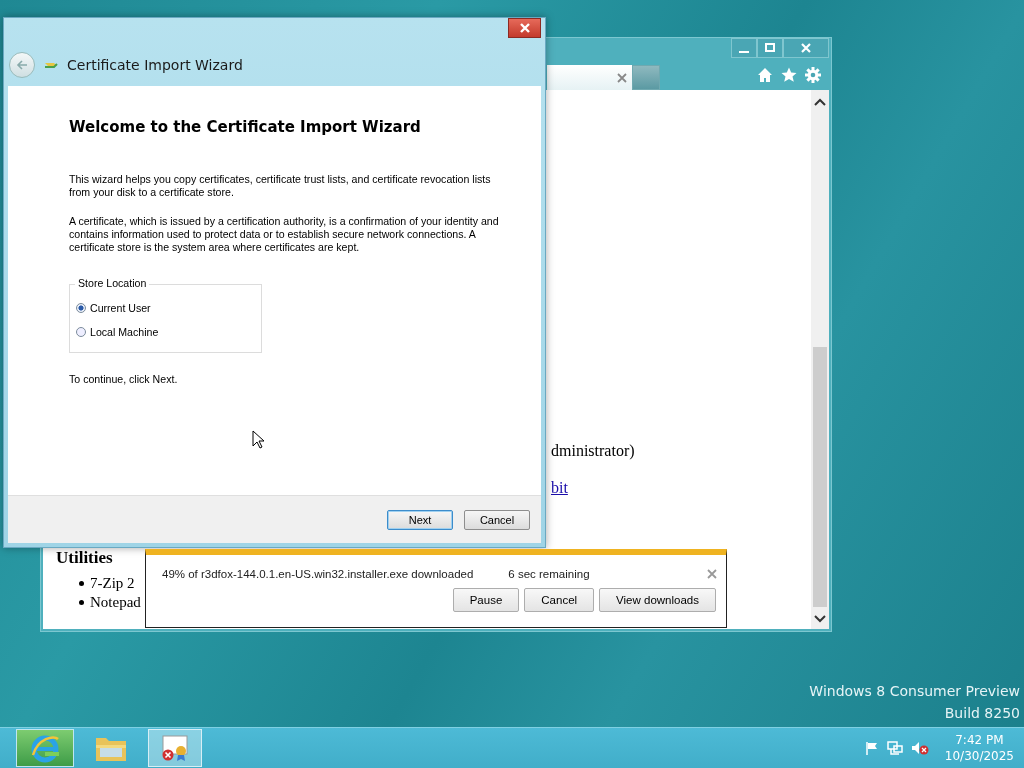 The width and height of the screenshot is (1024, 768). Describe the element at coordinates (115, 602) in the screenshot. I see `list-item: Notepad` at that location.